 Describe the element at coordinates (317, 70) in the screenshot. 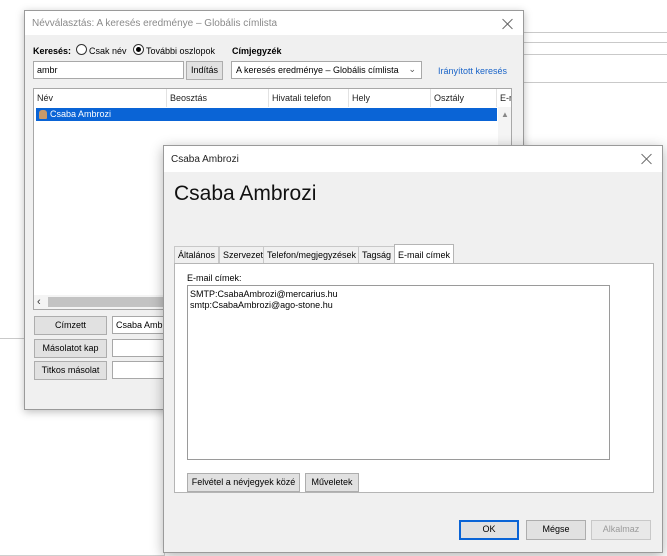

I see `address-book-value: A keresés eredménye – Globális címlista` at that location.